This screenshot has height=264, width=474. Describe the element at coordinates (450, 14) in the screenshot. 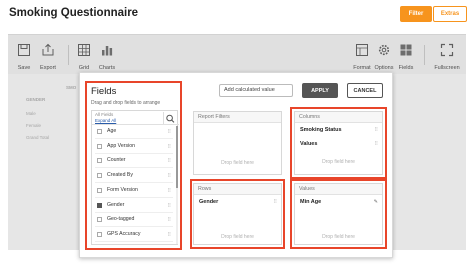

I see `extras-button: Extras` at that location.